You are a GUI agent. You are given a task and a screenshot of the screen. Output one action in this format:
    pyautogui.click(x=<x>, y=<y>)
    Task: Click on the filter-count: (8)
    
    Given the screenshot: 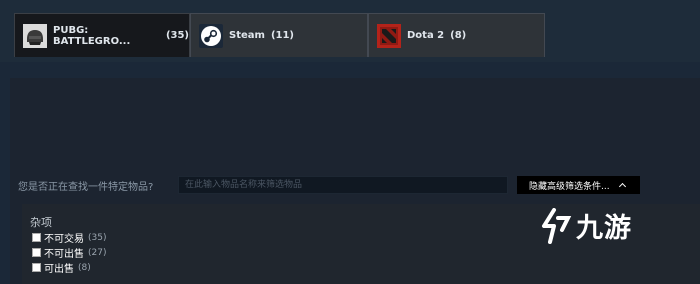 What is the action you would take?
    pyautogui.click(x=84, y=267)
    